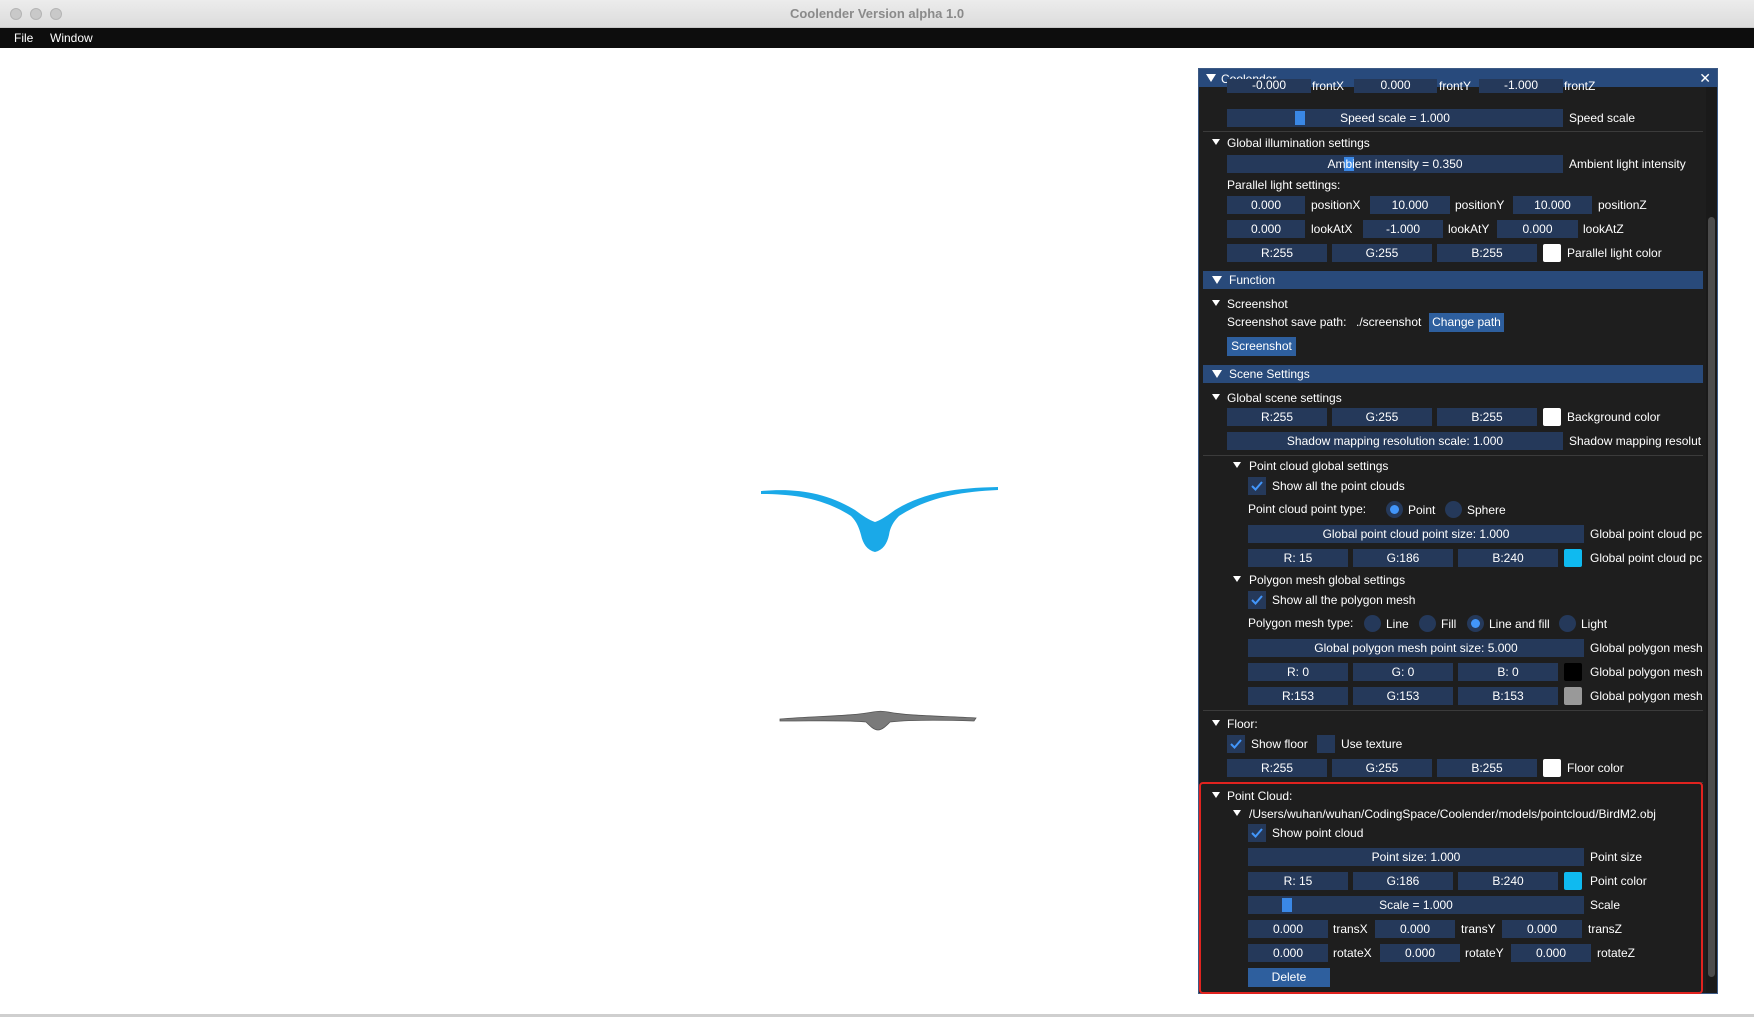 This screenshot has width=1754, height=1017. I want to click on polygon-type-fill-radio, so click(1427, 623).